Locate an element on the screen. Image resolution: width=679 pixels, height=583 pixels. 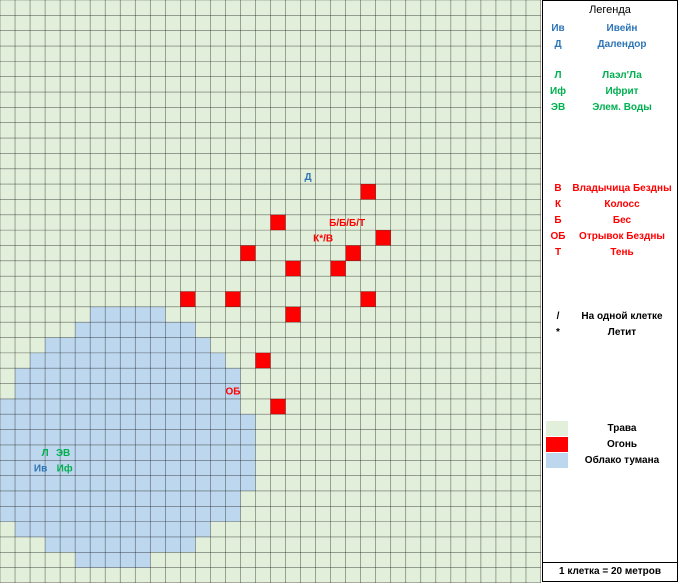
legend-enemy-mistress: В Владычица Бездны is located at coordinates (611, 189).